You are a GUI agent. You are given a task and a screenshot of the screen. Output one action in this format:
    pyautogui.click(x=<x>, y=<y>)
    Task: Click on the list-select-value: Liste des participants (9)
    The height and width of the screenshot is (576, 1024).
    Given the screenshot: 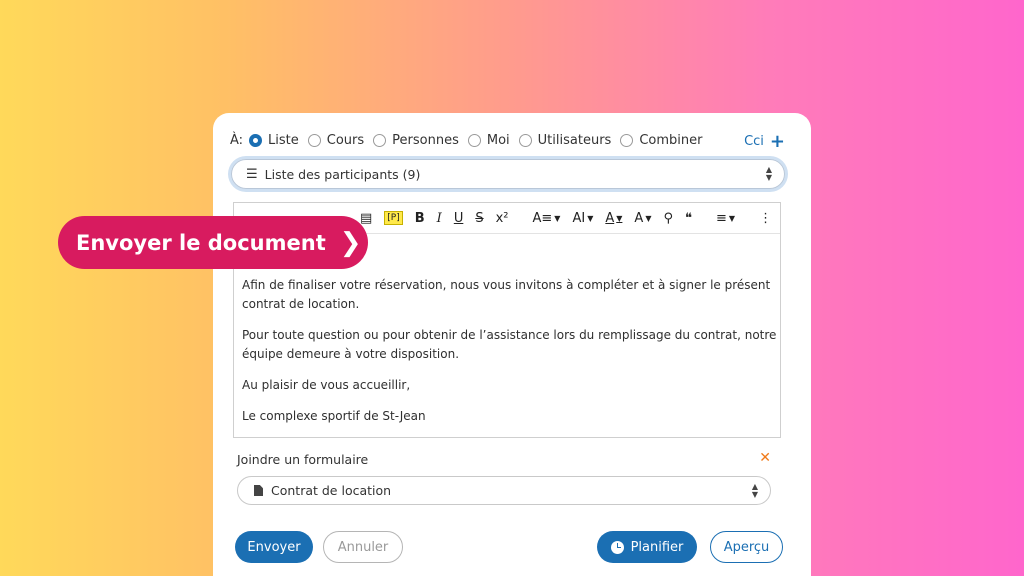 What is the action you would take?
    pyautogui.click(x=342, y=174)
    